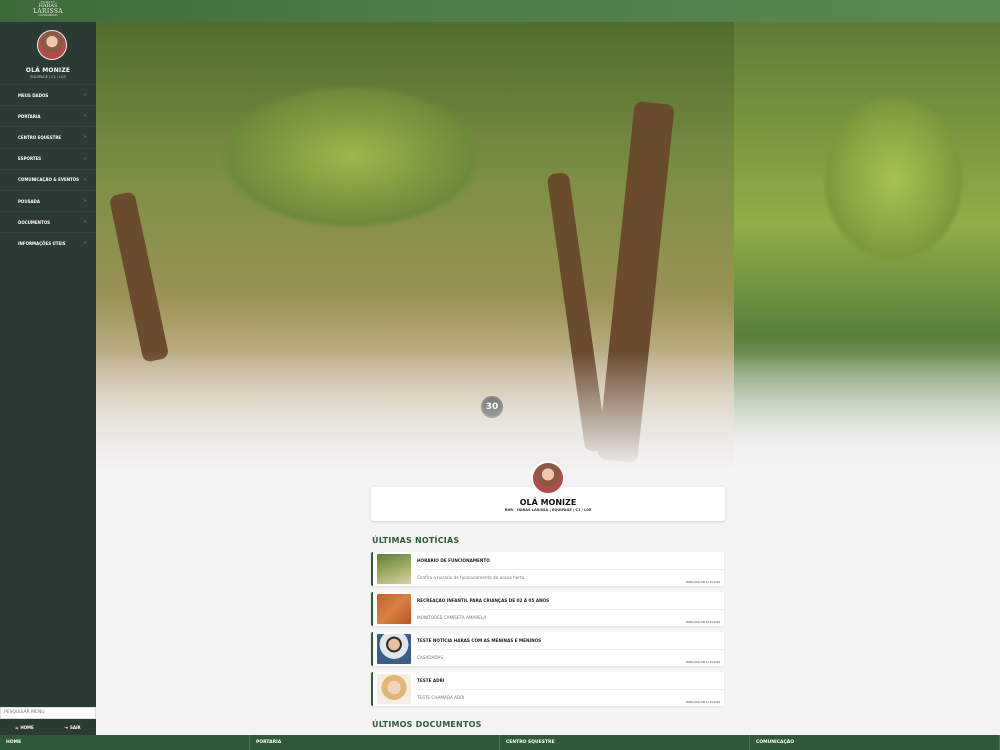  What do you see at coordinates (548, 502) in the screenshot?
I see `profile-greeting: OLÁ MONIZE` at bounding box center [548, 502].